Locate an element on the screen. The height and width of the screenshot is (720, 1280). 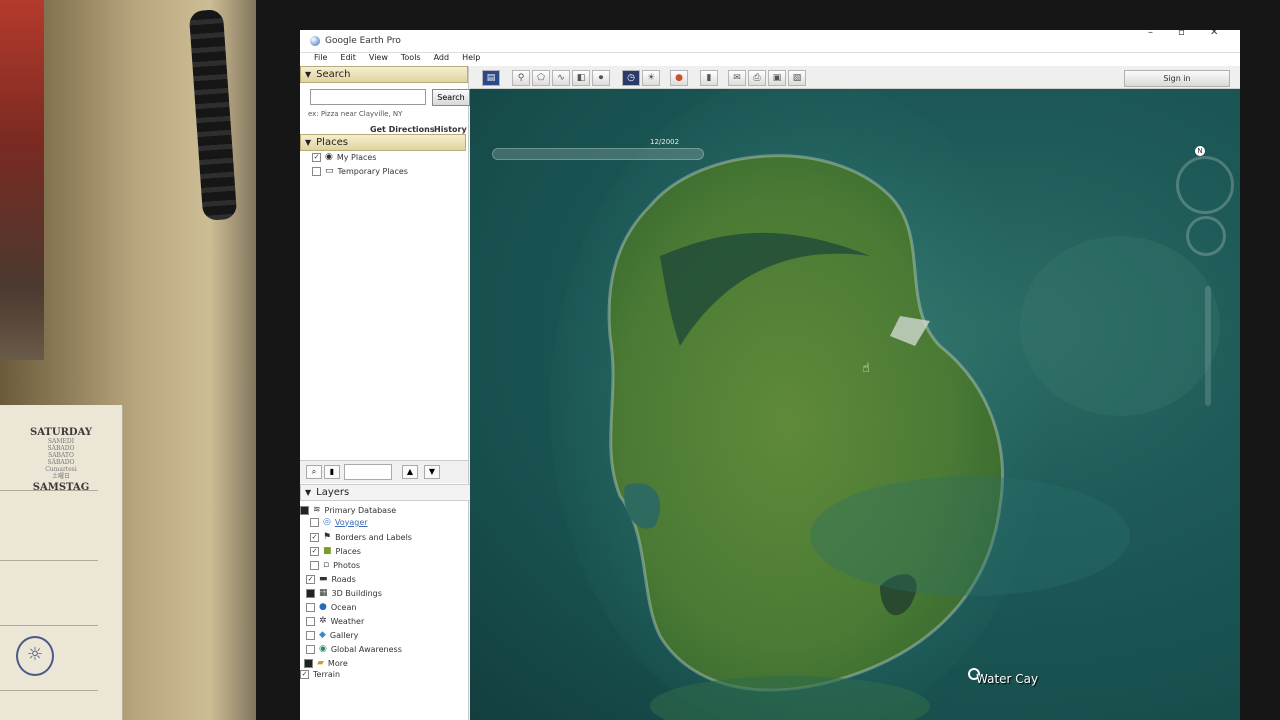
menu-edit: Edit is located at coordinates (348, 60).